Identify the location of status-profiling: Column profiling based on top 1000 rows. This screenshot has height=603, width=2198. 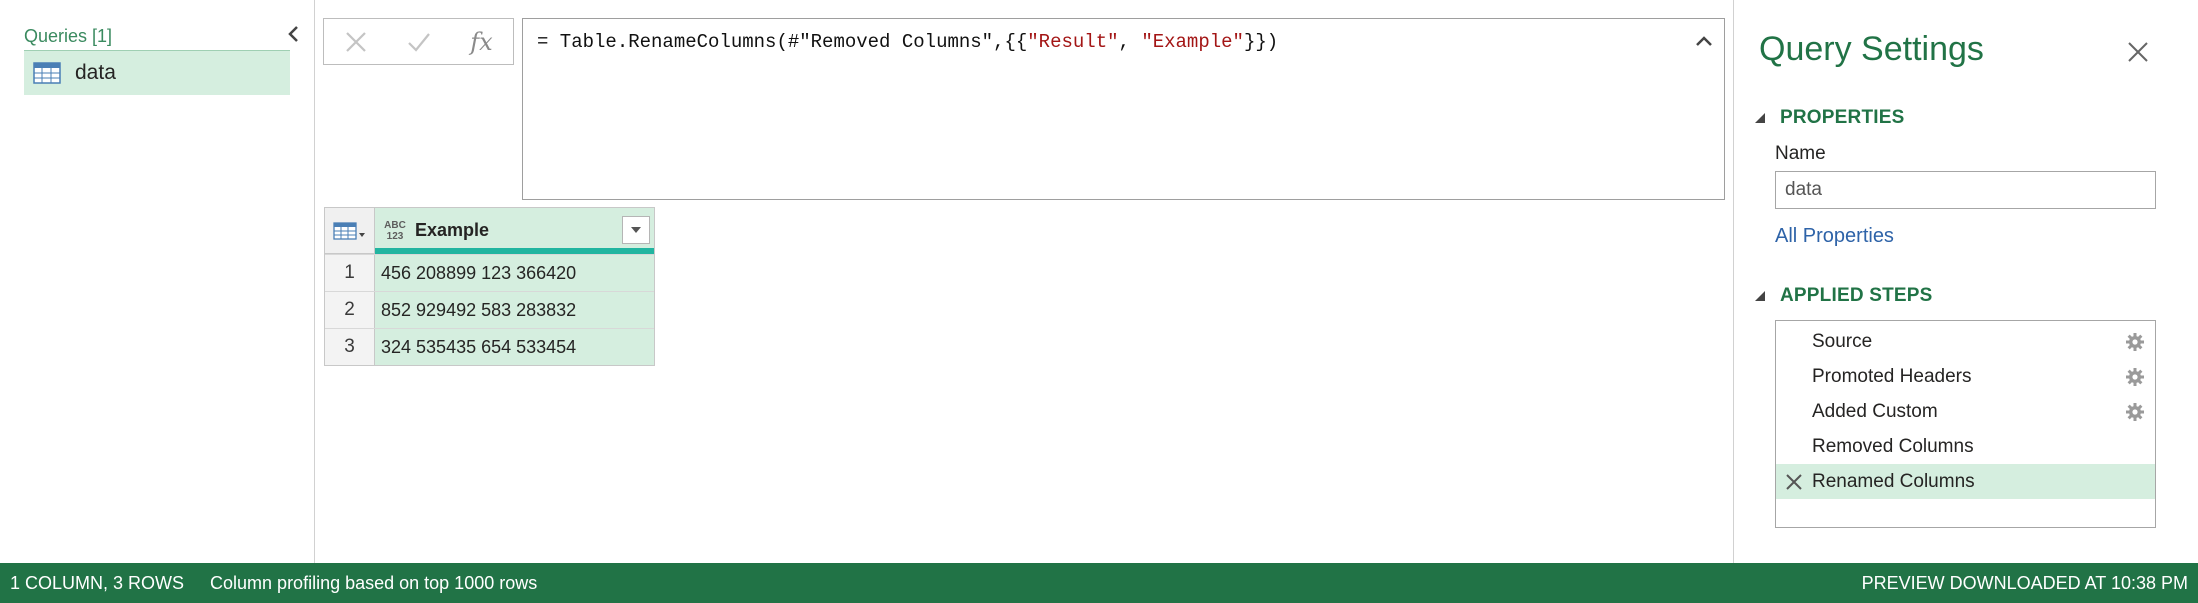
(373, 583).